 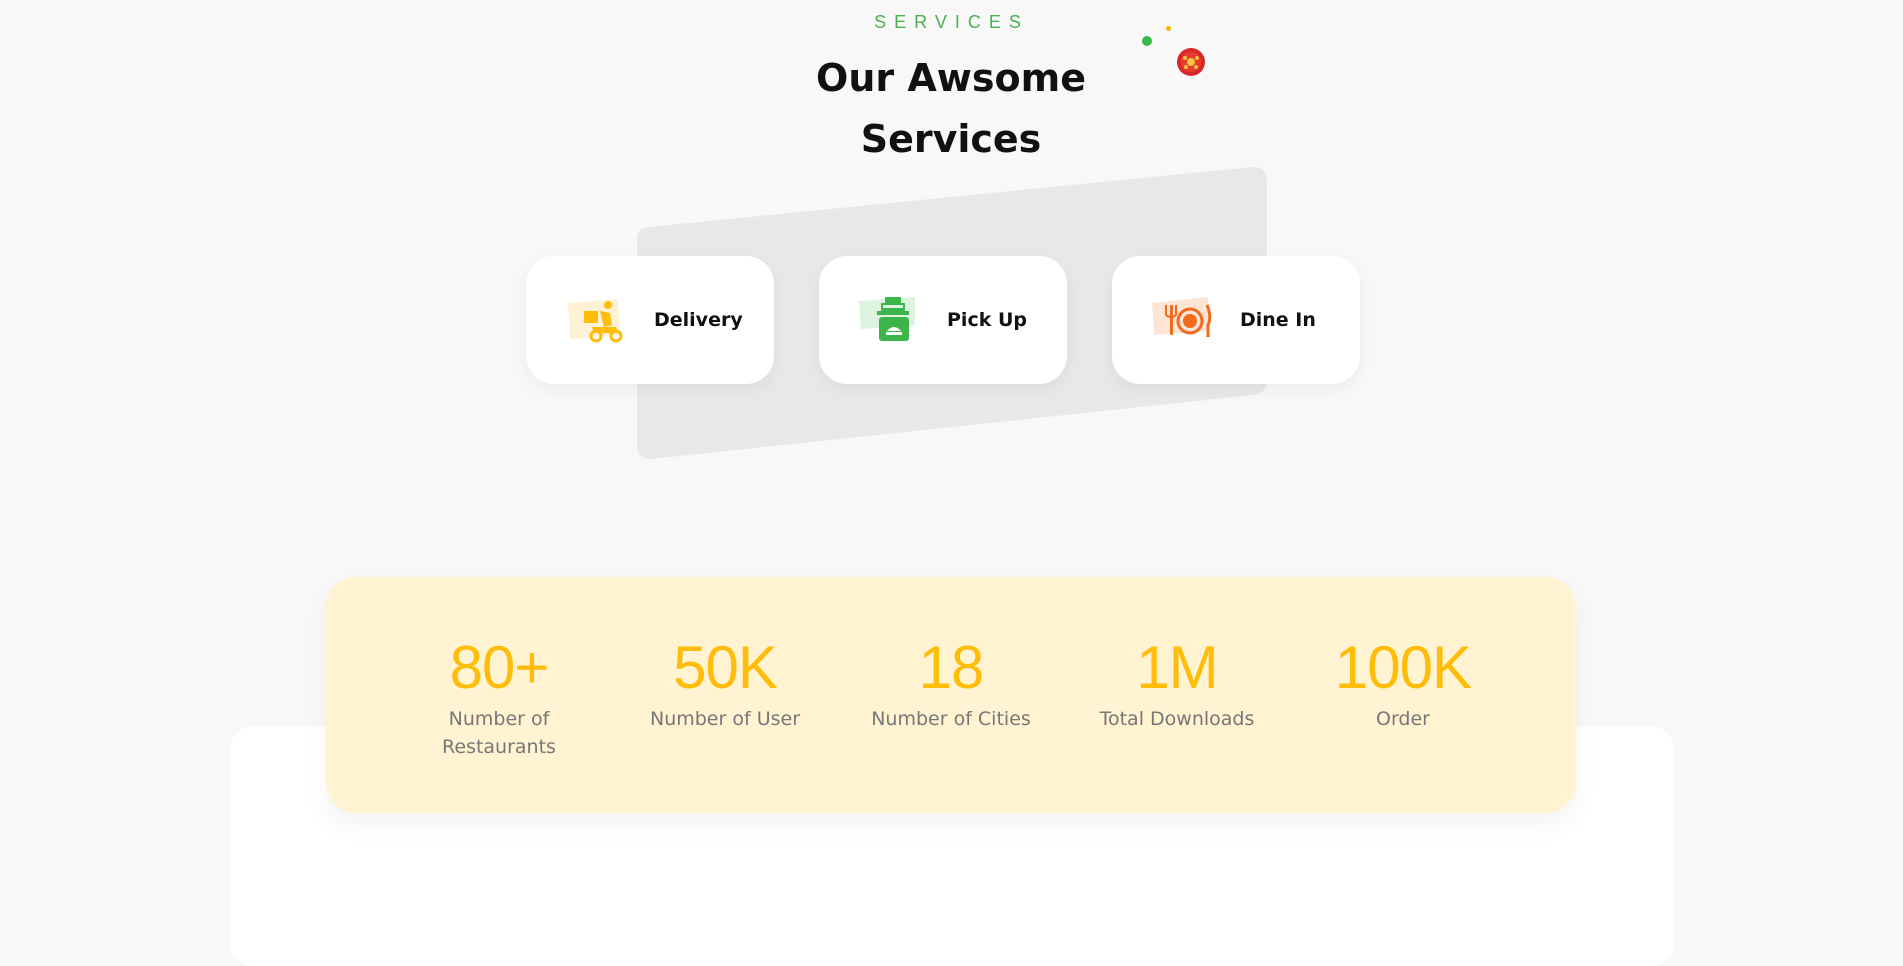 I want to click on stat-orders: 100K Order, so click(x=1403, y=684).